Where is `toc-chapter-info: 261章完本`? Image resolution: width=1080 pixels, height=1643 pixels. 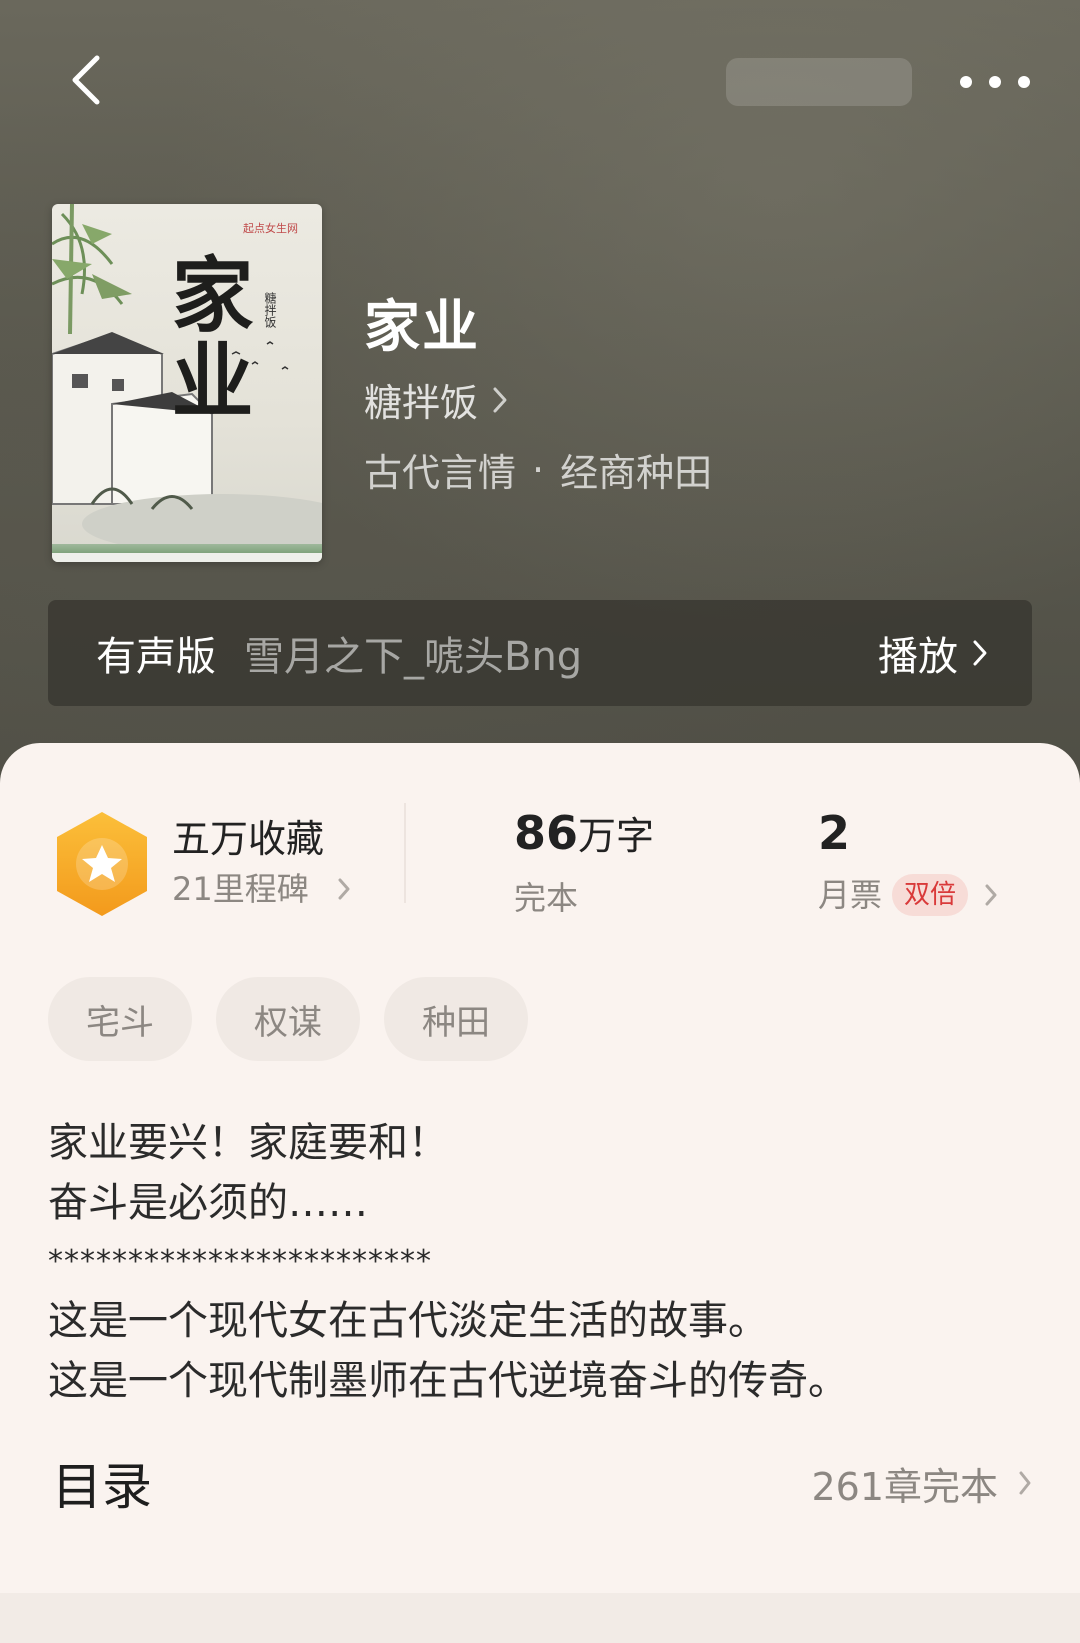 toc-chapter-info: 261章完本 is located at coordinates (921, 1483).